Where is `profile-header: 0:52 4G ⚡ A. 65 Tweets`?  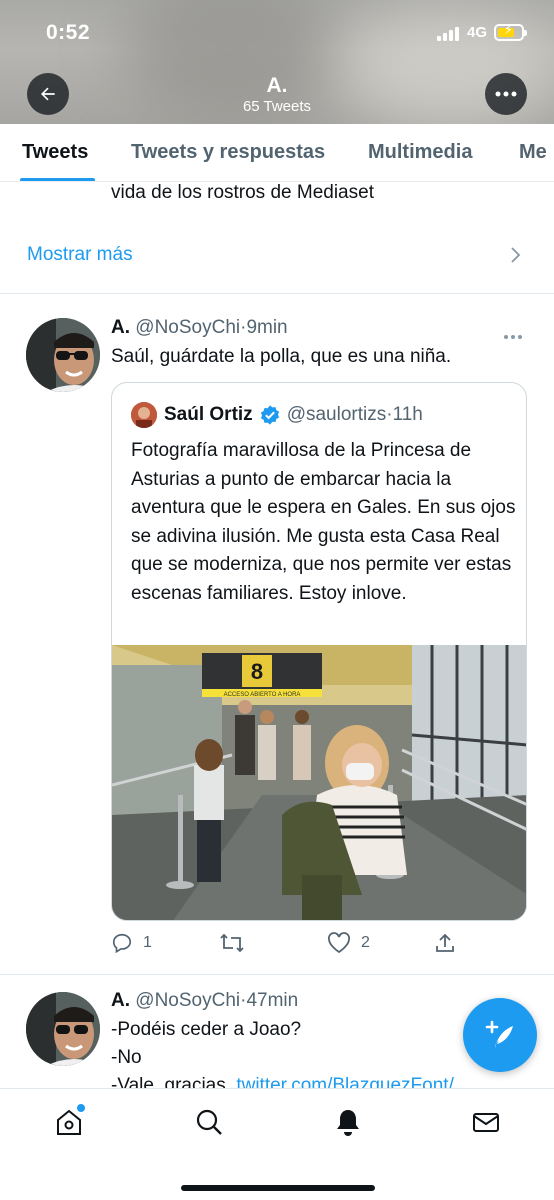 profile-header: 0:52 4G ⚡ A. 65 Tweets is located at coordinates (277, 62).